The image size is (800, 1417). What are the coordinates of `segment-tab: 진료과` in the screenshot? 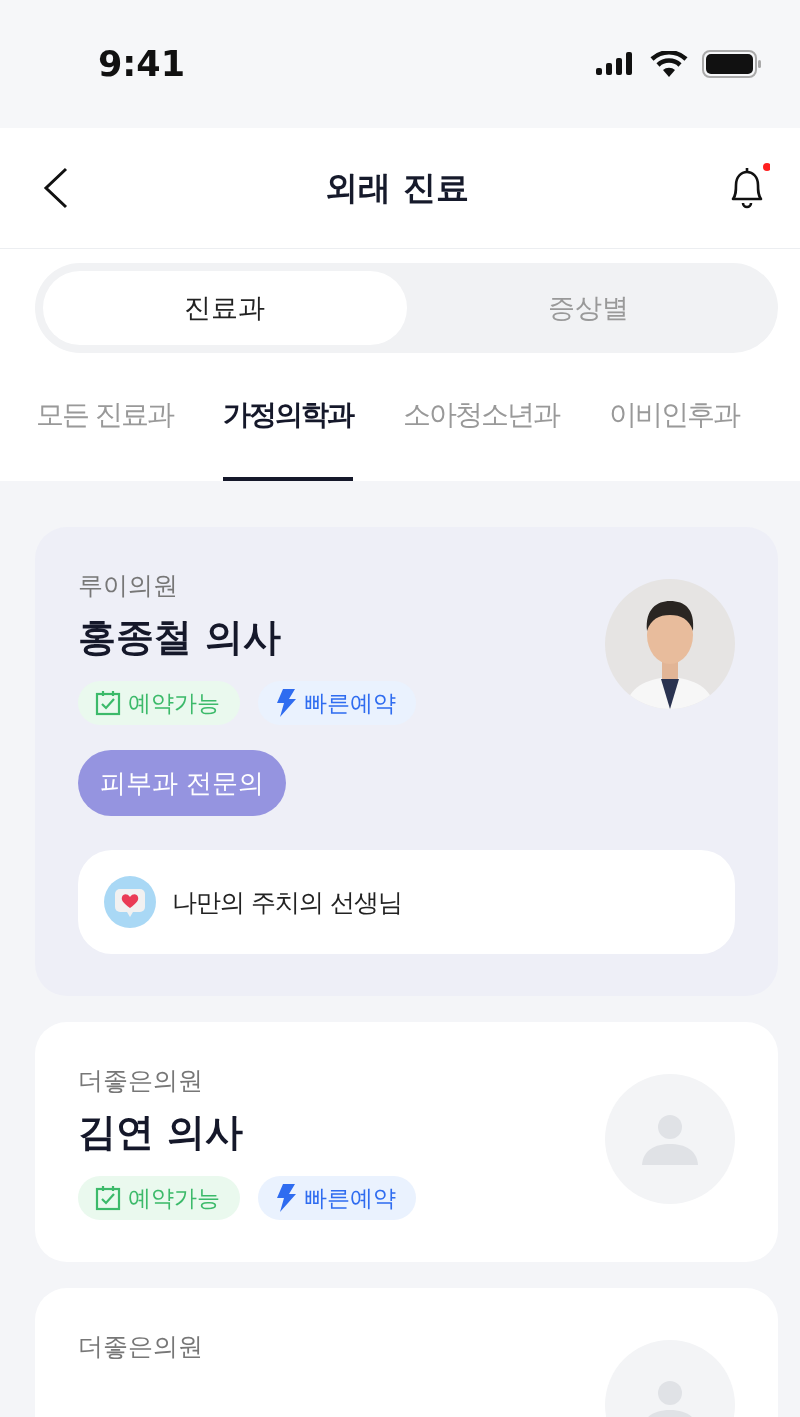 It's located at (225, 308).